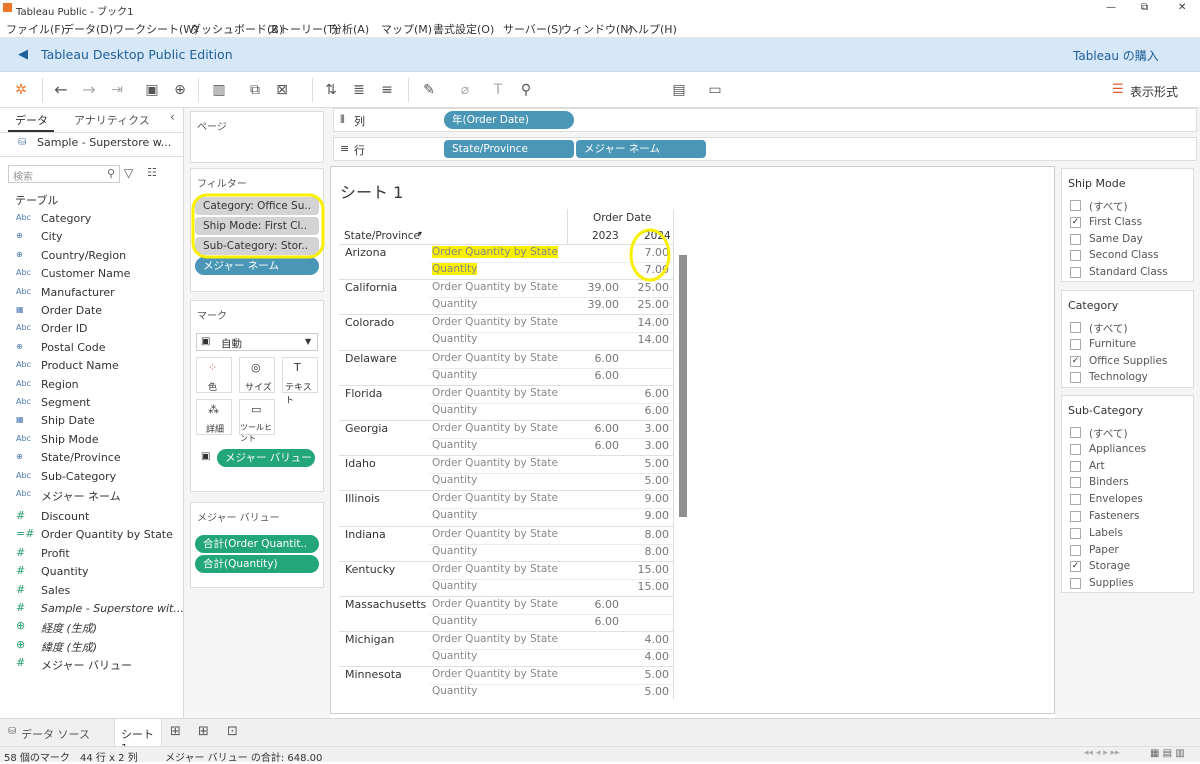  What do you see at coordinates (92, 535) in the screenshot?
I see `measure-field-1: =# Order Quantity by State` at bounding box center [92, 535].